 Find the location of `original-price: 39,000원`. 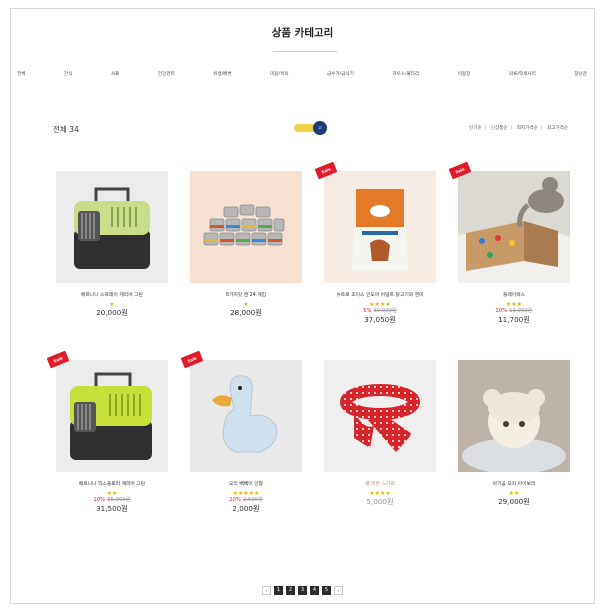

original-price: 39,000원 is located at coordinates (385, 311).